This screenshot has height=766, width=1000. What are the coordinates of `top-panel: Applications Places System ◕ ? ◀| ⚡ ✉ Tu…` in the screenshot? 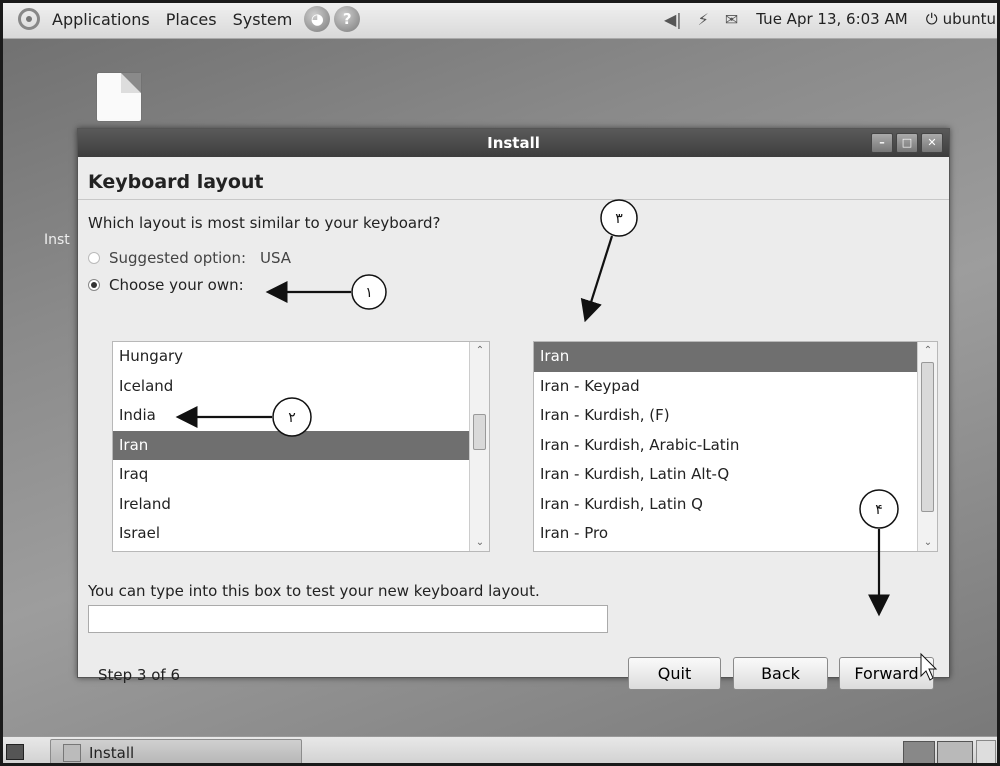 It's located at (500, 19).